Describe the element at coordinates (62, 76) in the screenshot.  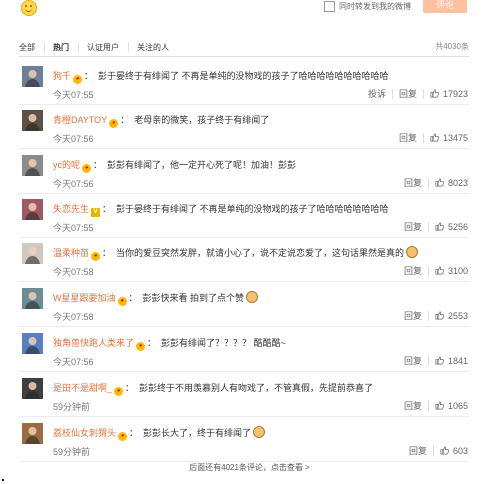
I see `username-link: 狗千` at that location.